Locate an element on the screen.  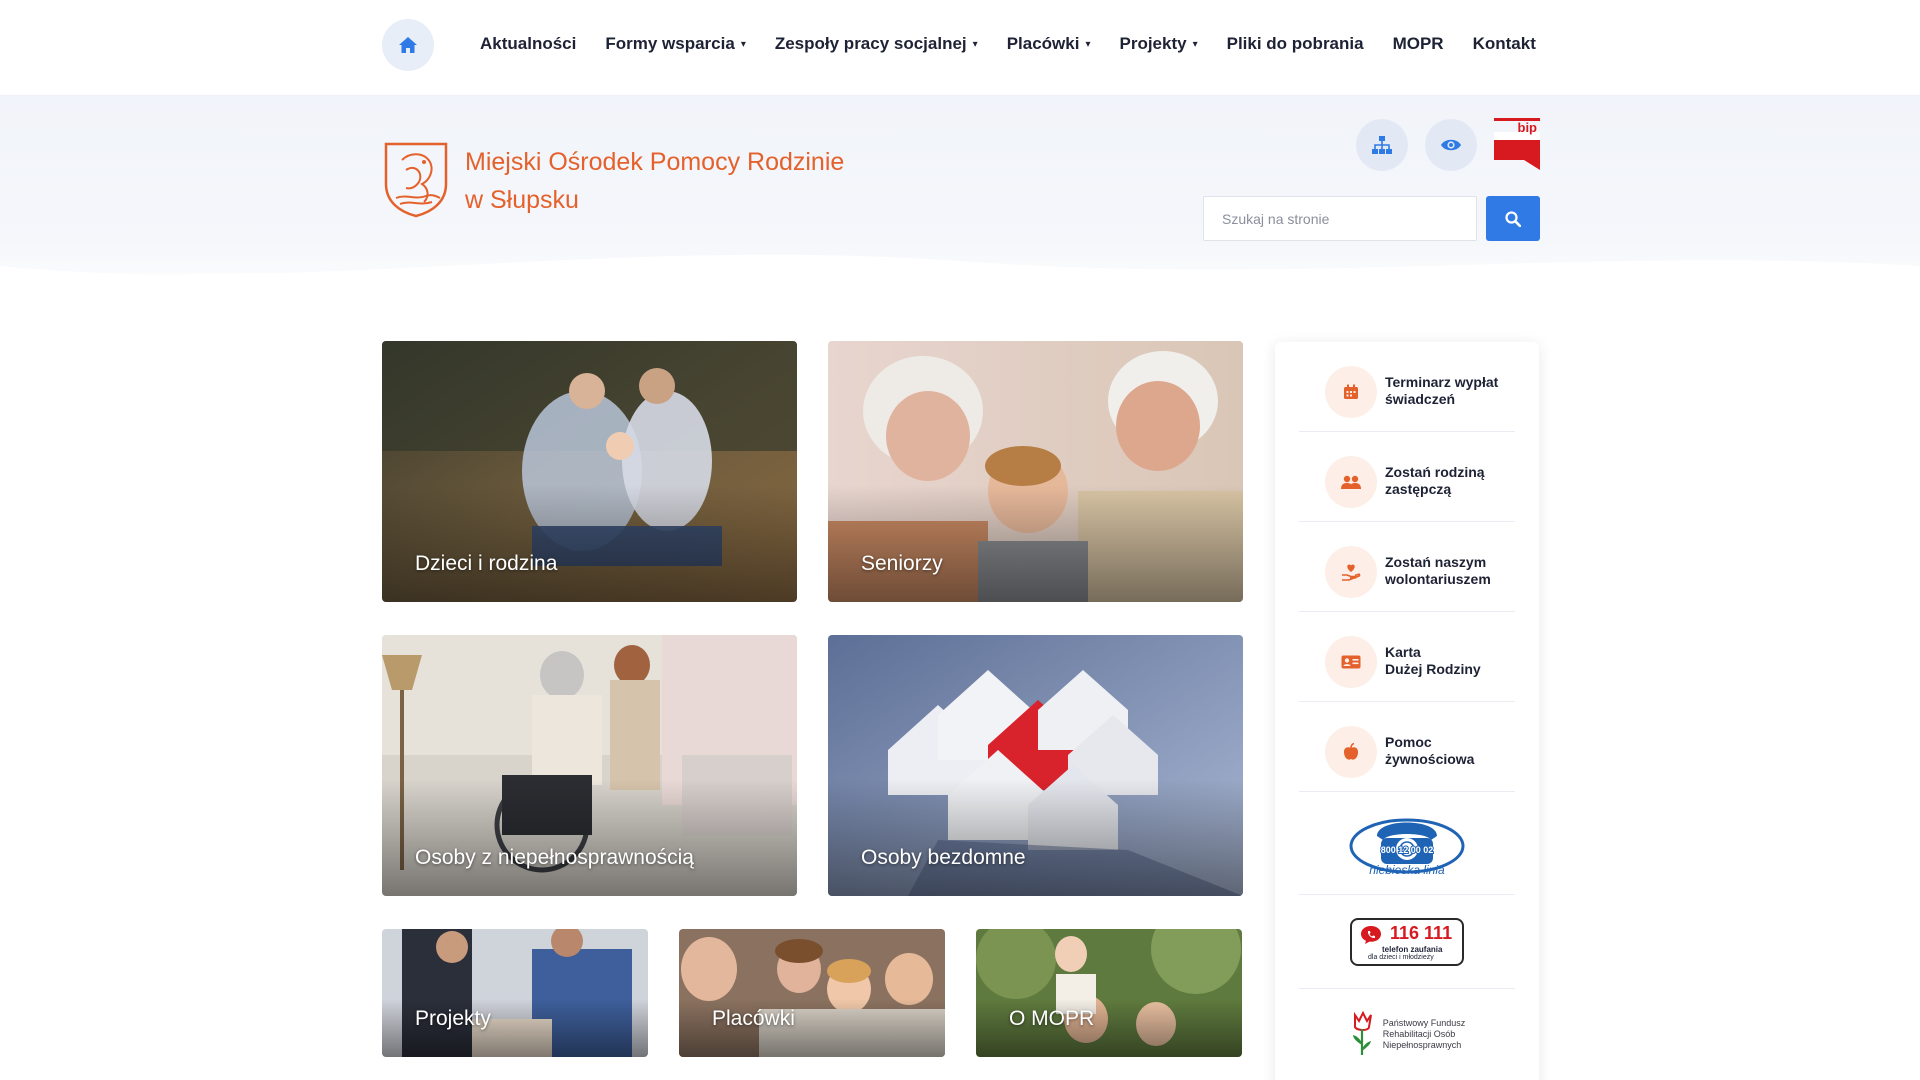
tile-placowki: Placówki is located at coordinates (812, 993).